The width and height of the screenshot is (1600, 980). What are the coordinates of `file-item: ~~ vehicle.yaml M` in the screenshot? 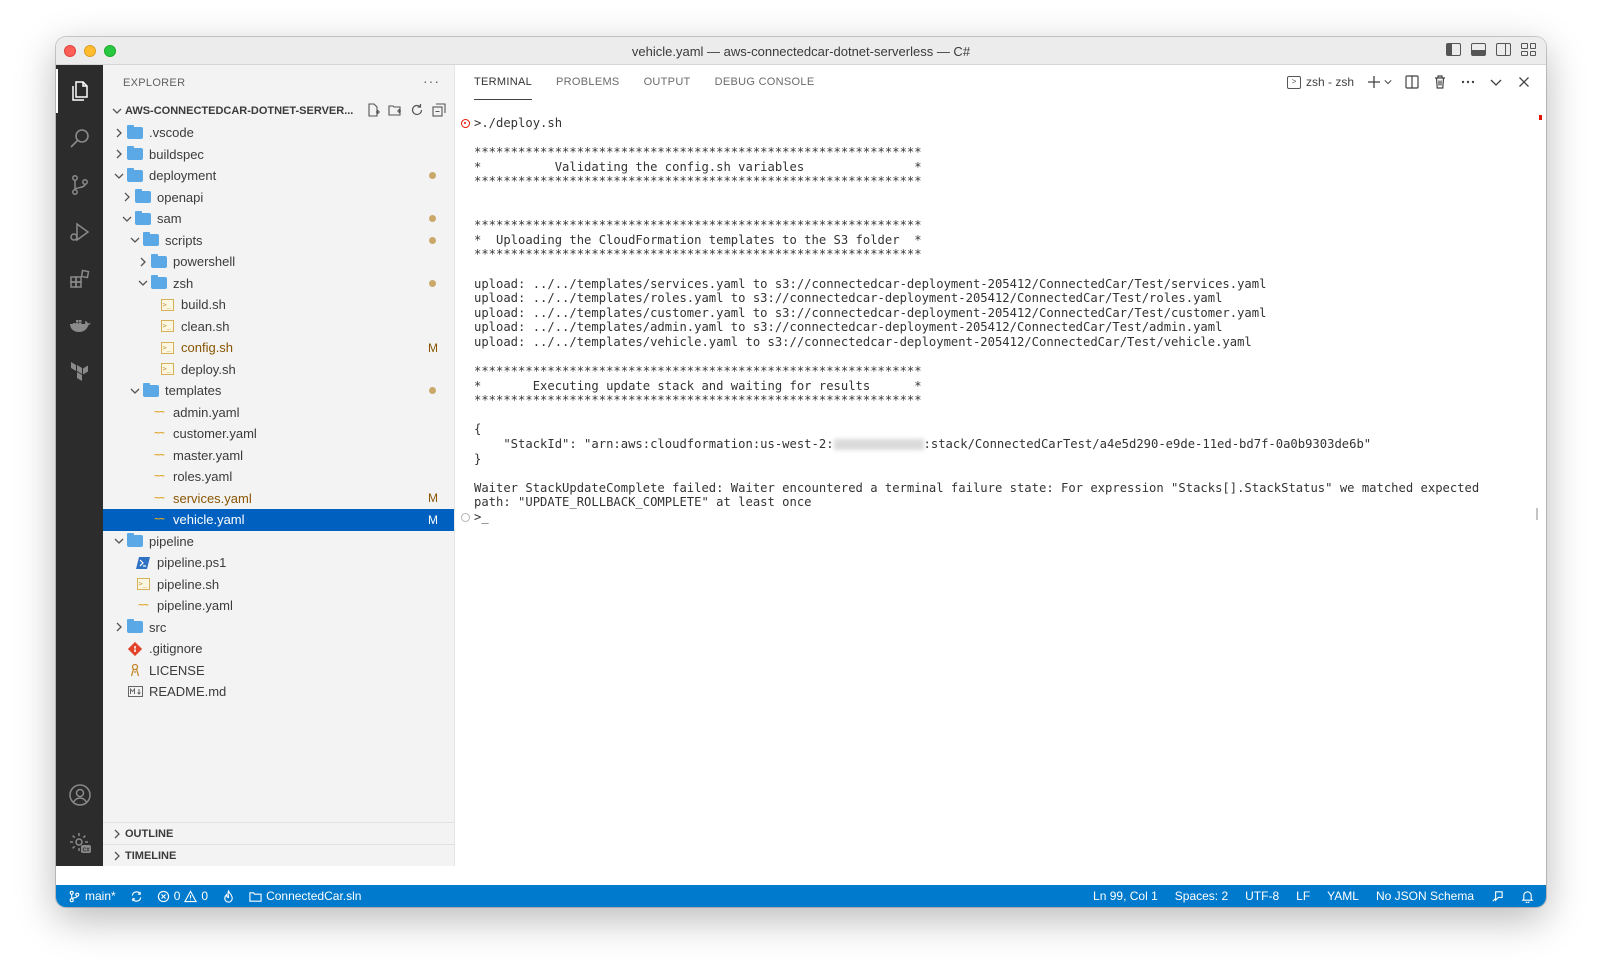 It's located at (278, 520).